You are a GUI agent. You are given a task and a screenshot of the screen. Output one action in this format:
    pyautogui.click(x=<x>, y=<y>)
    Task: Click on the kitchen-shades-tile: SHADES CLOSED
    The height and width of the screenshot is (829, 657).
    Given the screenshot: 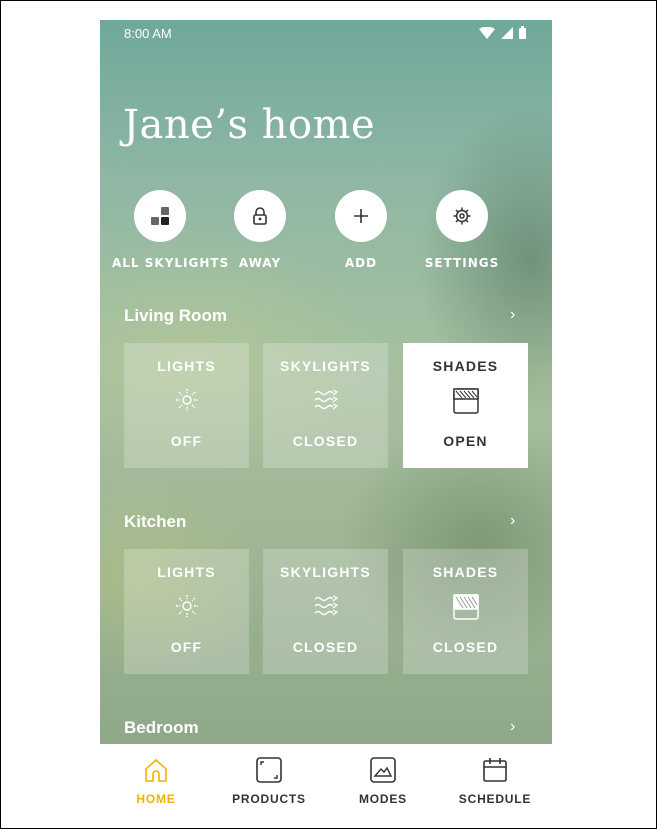 What is the action you would take?
    pyautogui.click(x=465, y=611)
    